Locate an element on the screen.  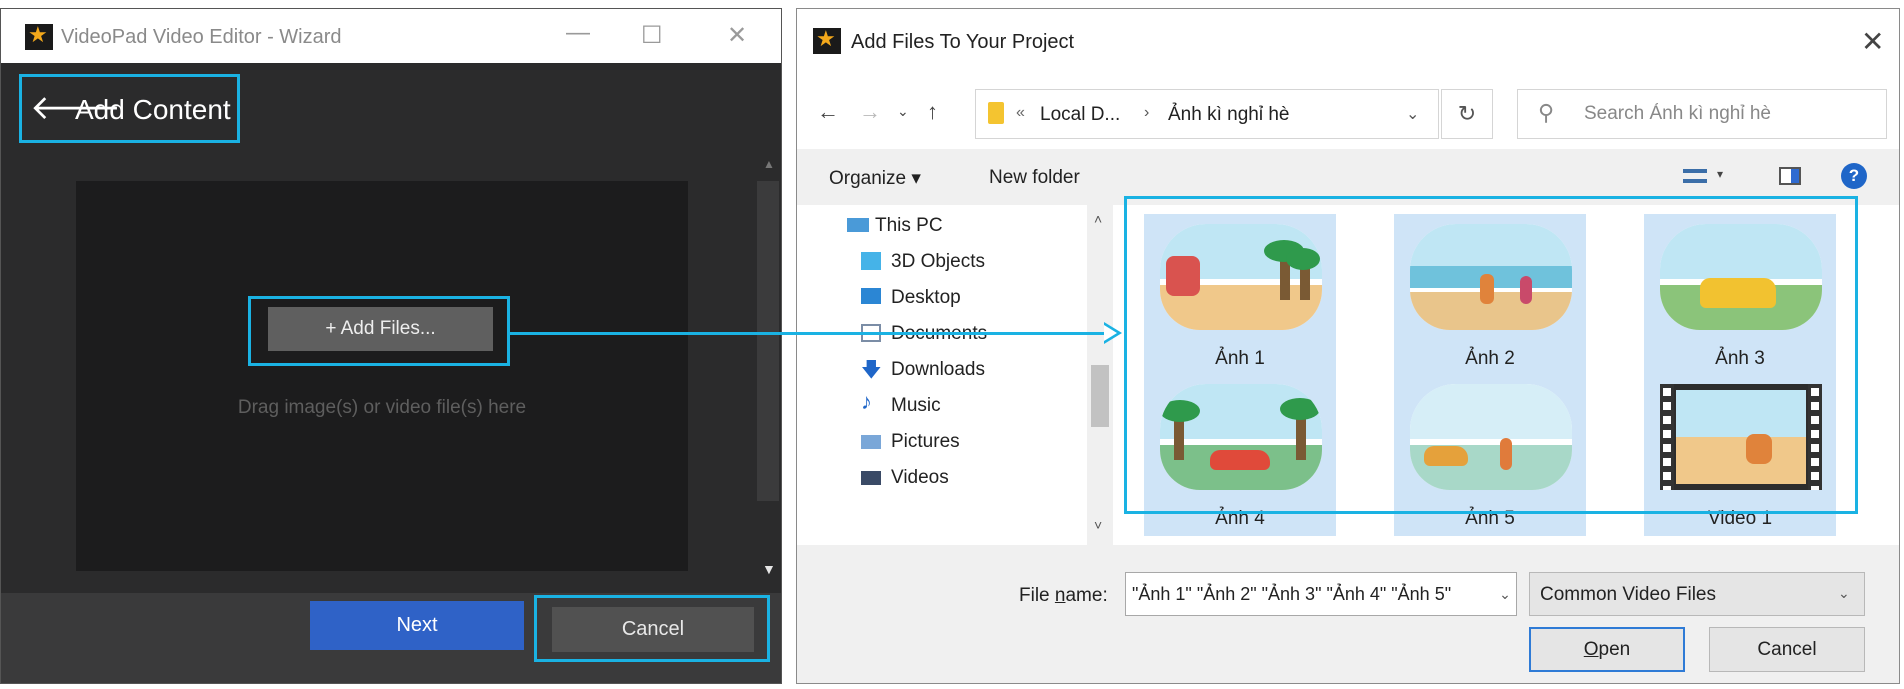
wizard-title: VideoPad Video Editor - Wizard is located at coordinates (201, 37).